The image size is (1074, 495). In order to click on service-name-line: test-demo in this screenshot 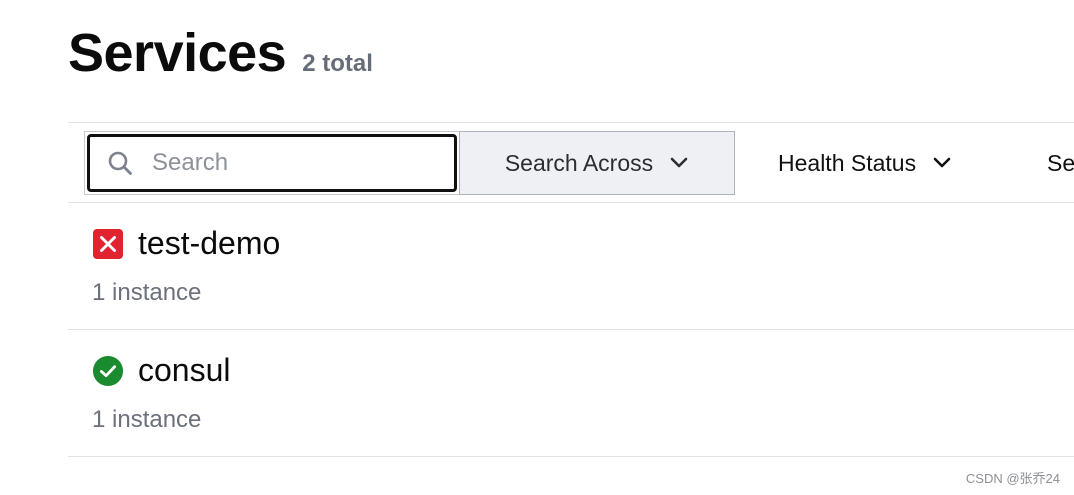, I will do `click(186, 243)`.